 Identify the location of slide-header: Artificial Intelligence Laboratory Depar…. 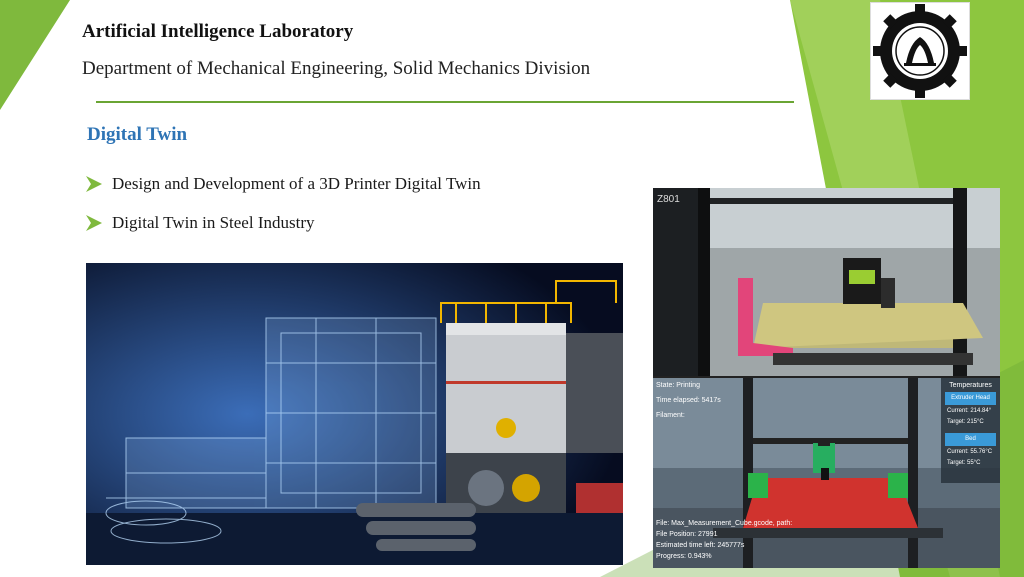
(336, 50).